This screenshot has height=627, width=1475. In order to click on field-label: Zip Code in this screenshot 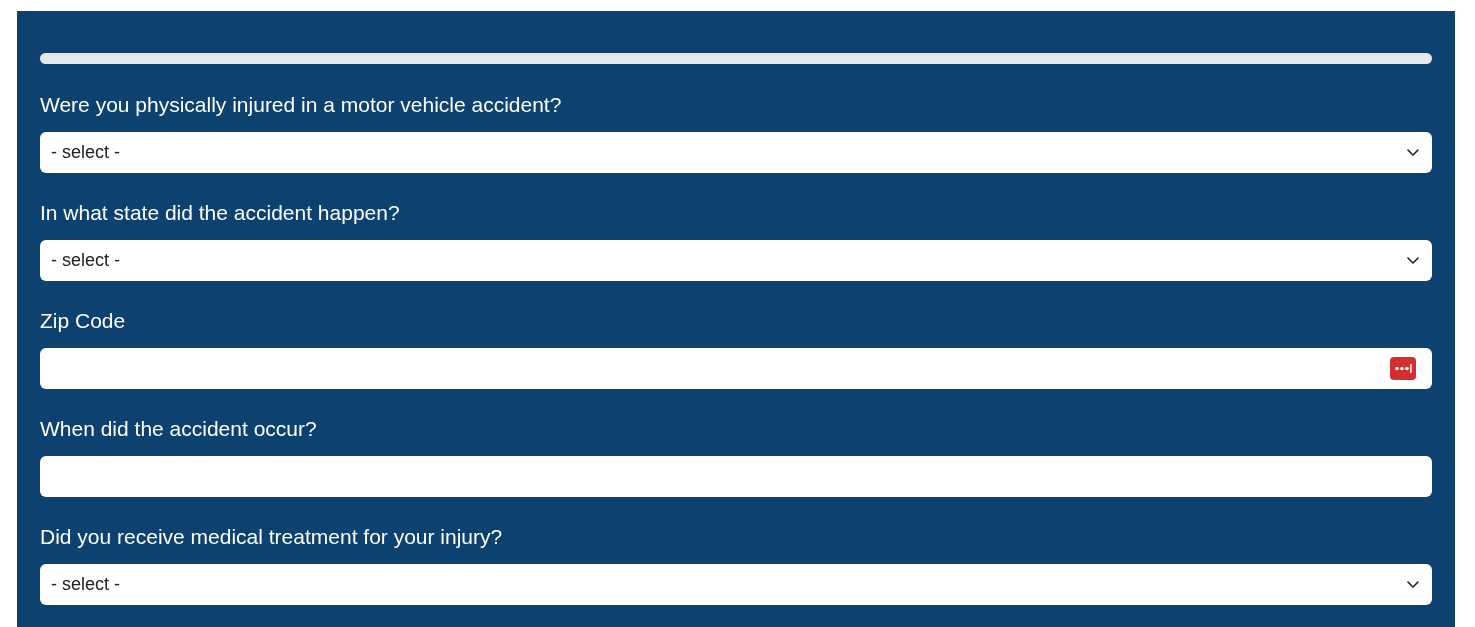, I will do `click(83, 321)`.